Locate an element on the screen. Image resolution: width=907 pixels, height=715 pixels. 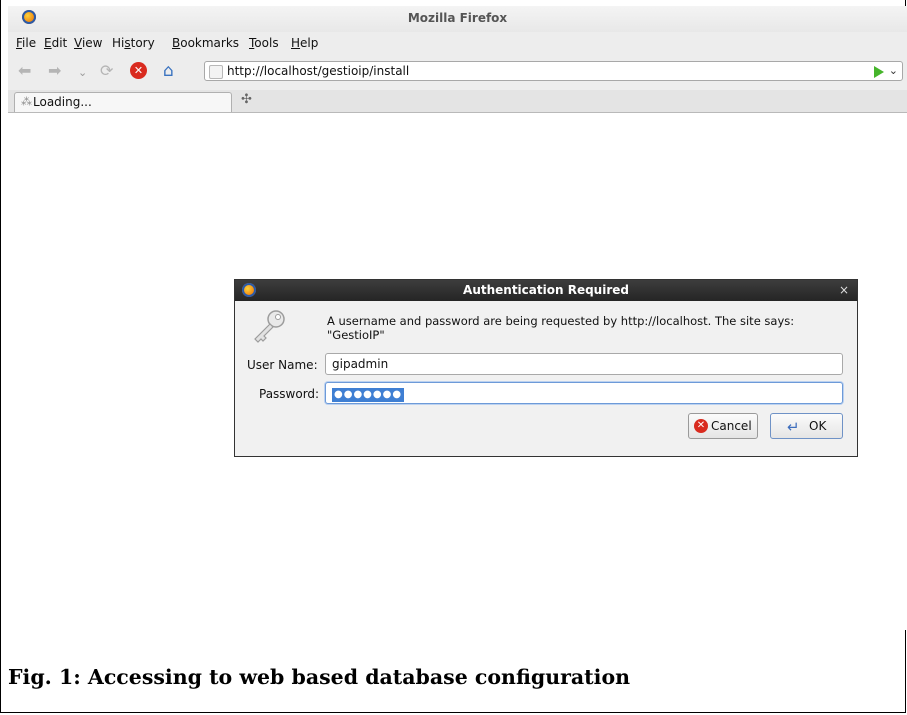
cancel-icon: ✕ is located at coordinates (701, 426).